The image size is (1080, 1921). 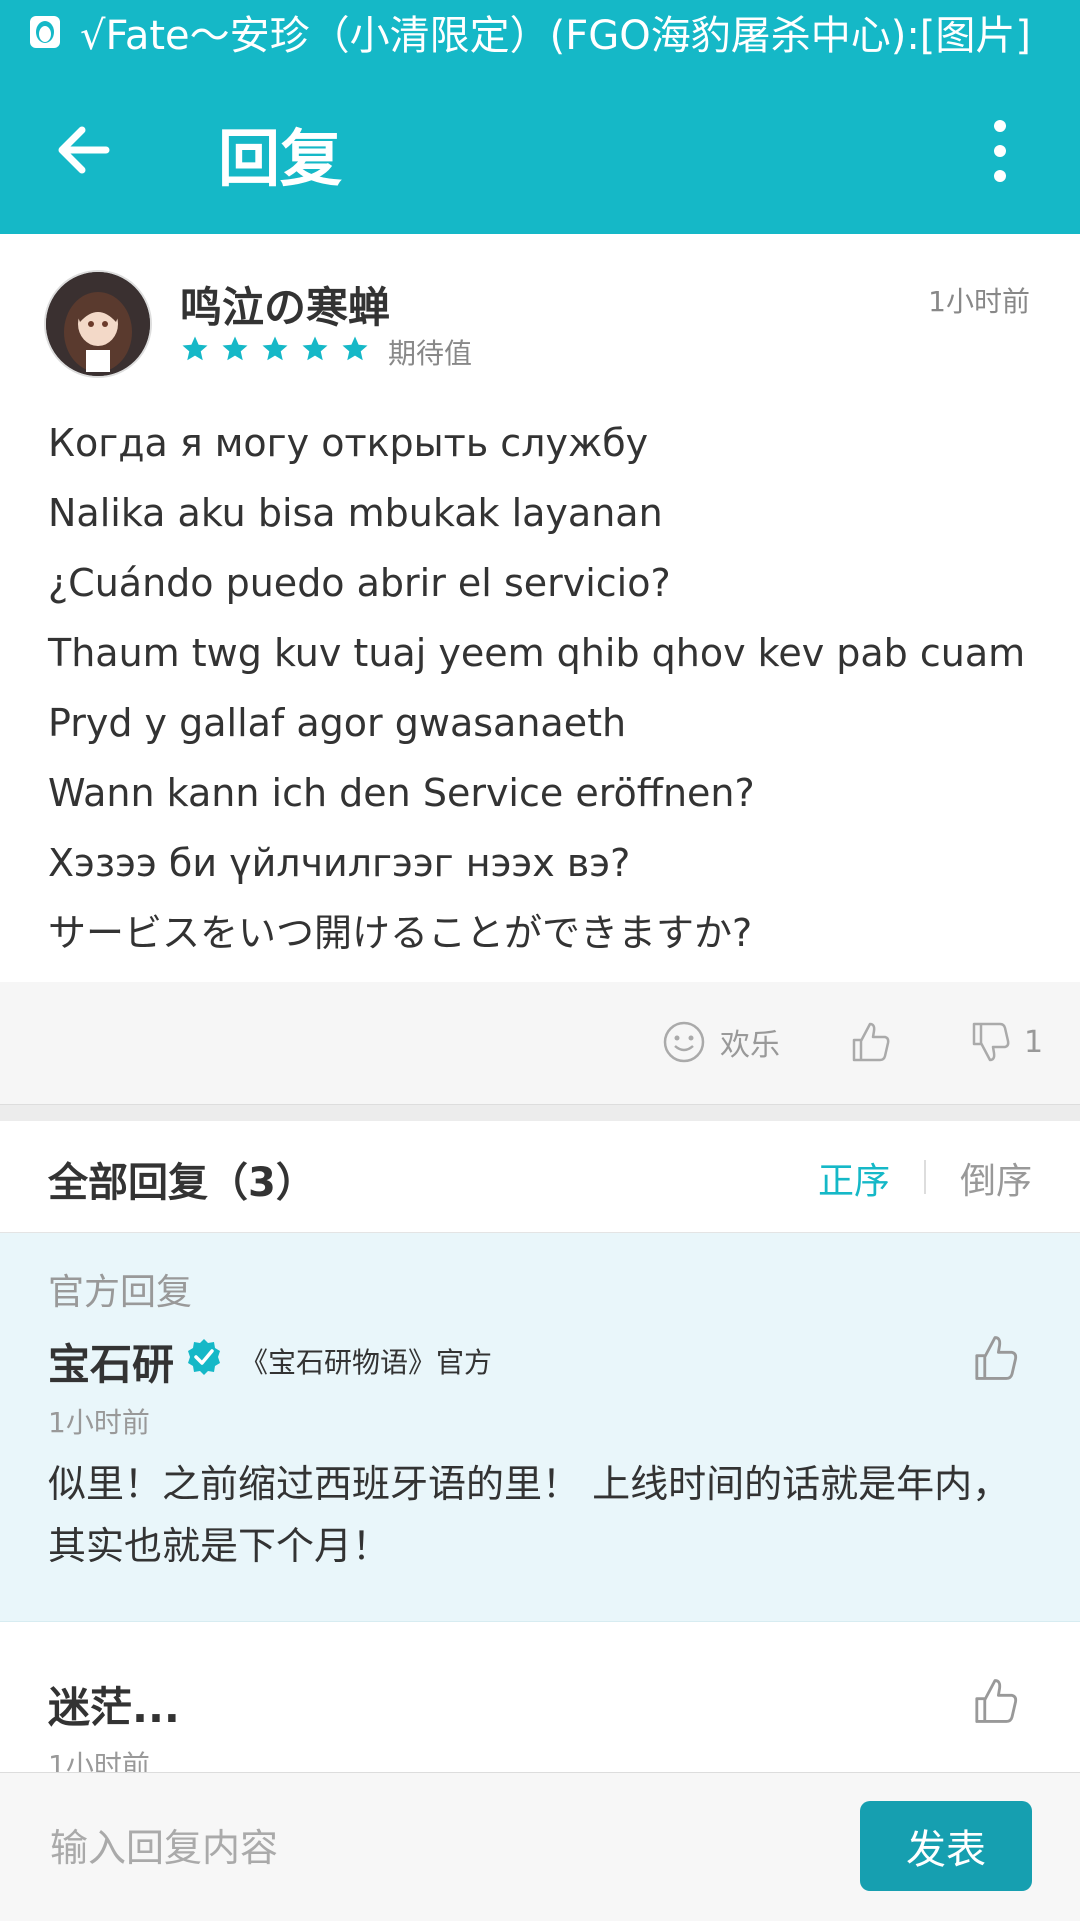 I want to click on dislike-button: 1, so click(x=1005, y=1042).